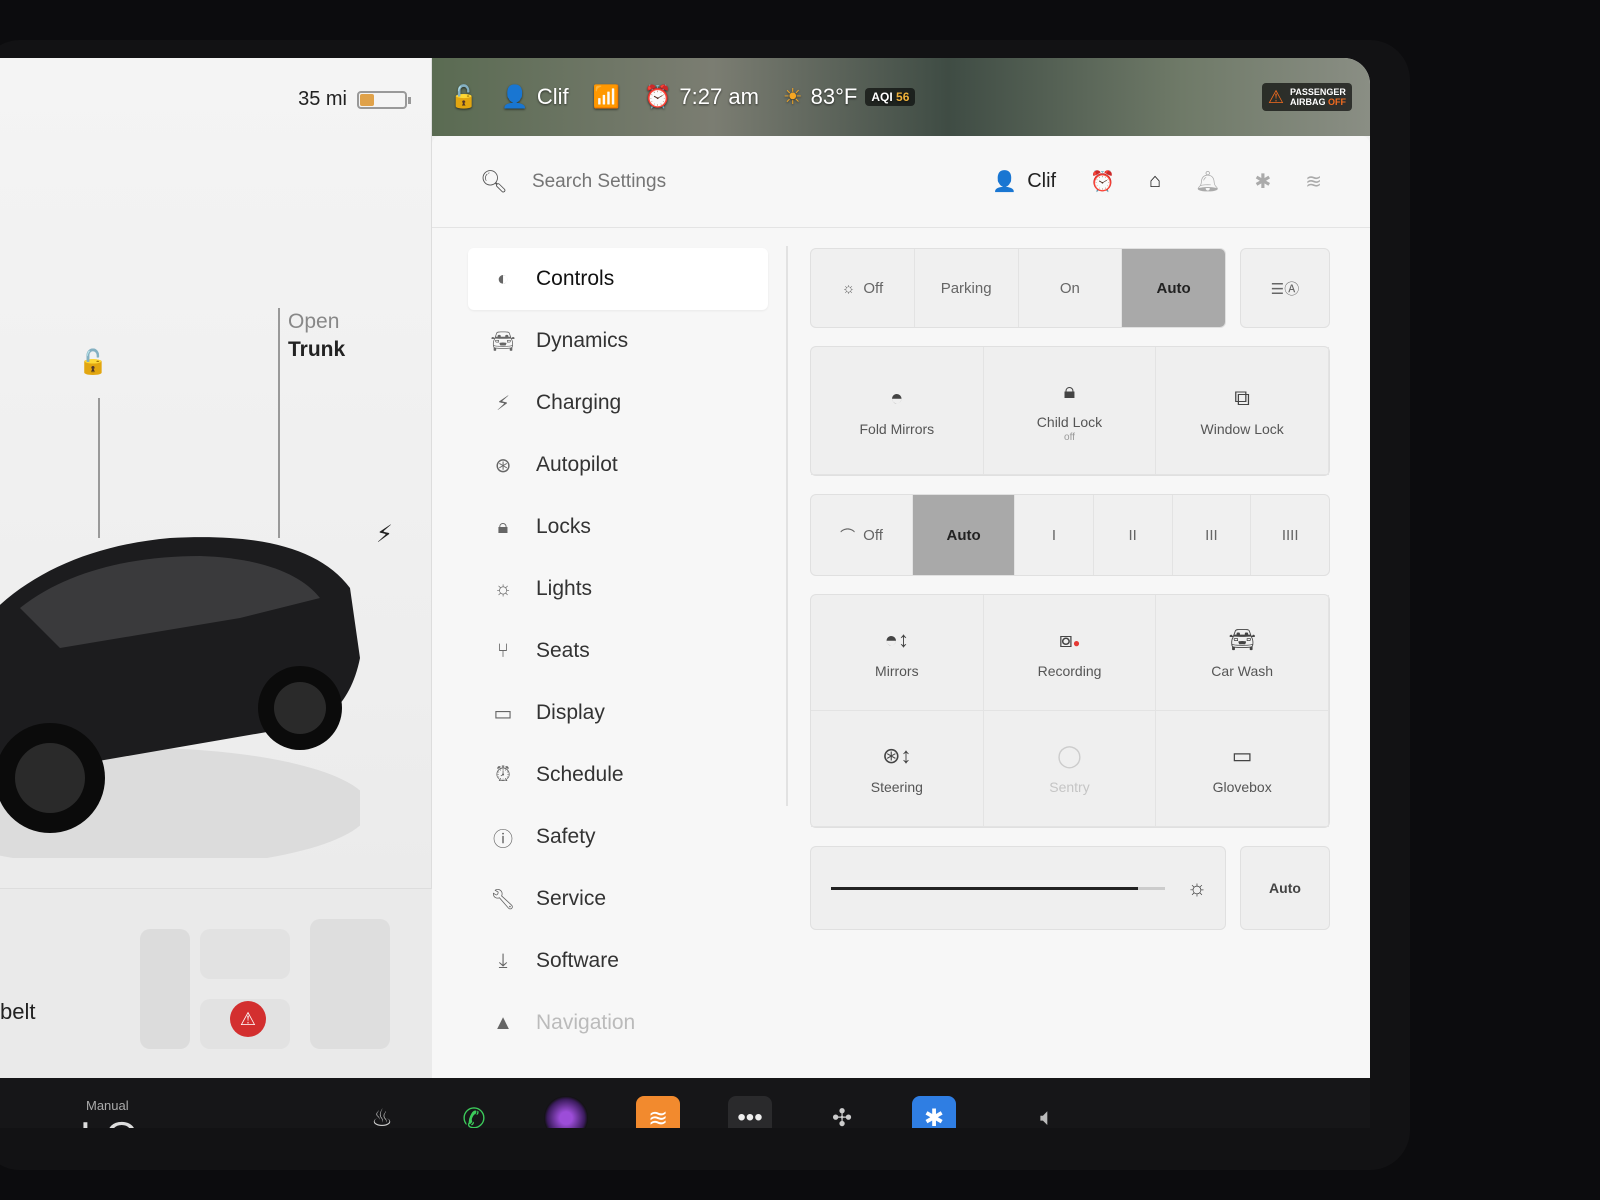  What do you see at coordinates (384, 534) in the screenshot?
I see `charge-port-icon: ⚡` at bounding box center [384, 534].